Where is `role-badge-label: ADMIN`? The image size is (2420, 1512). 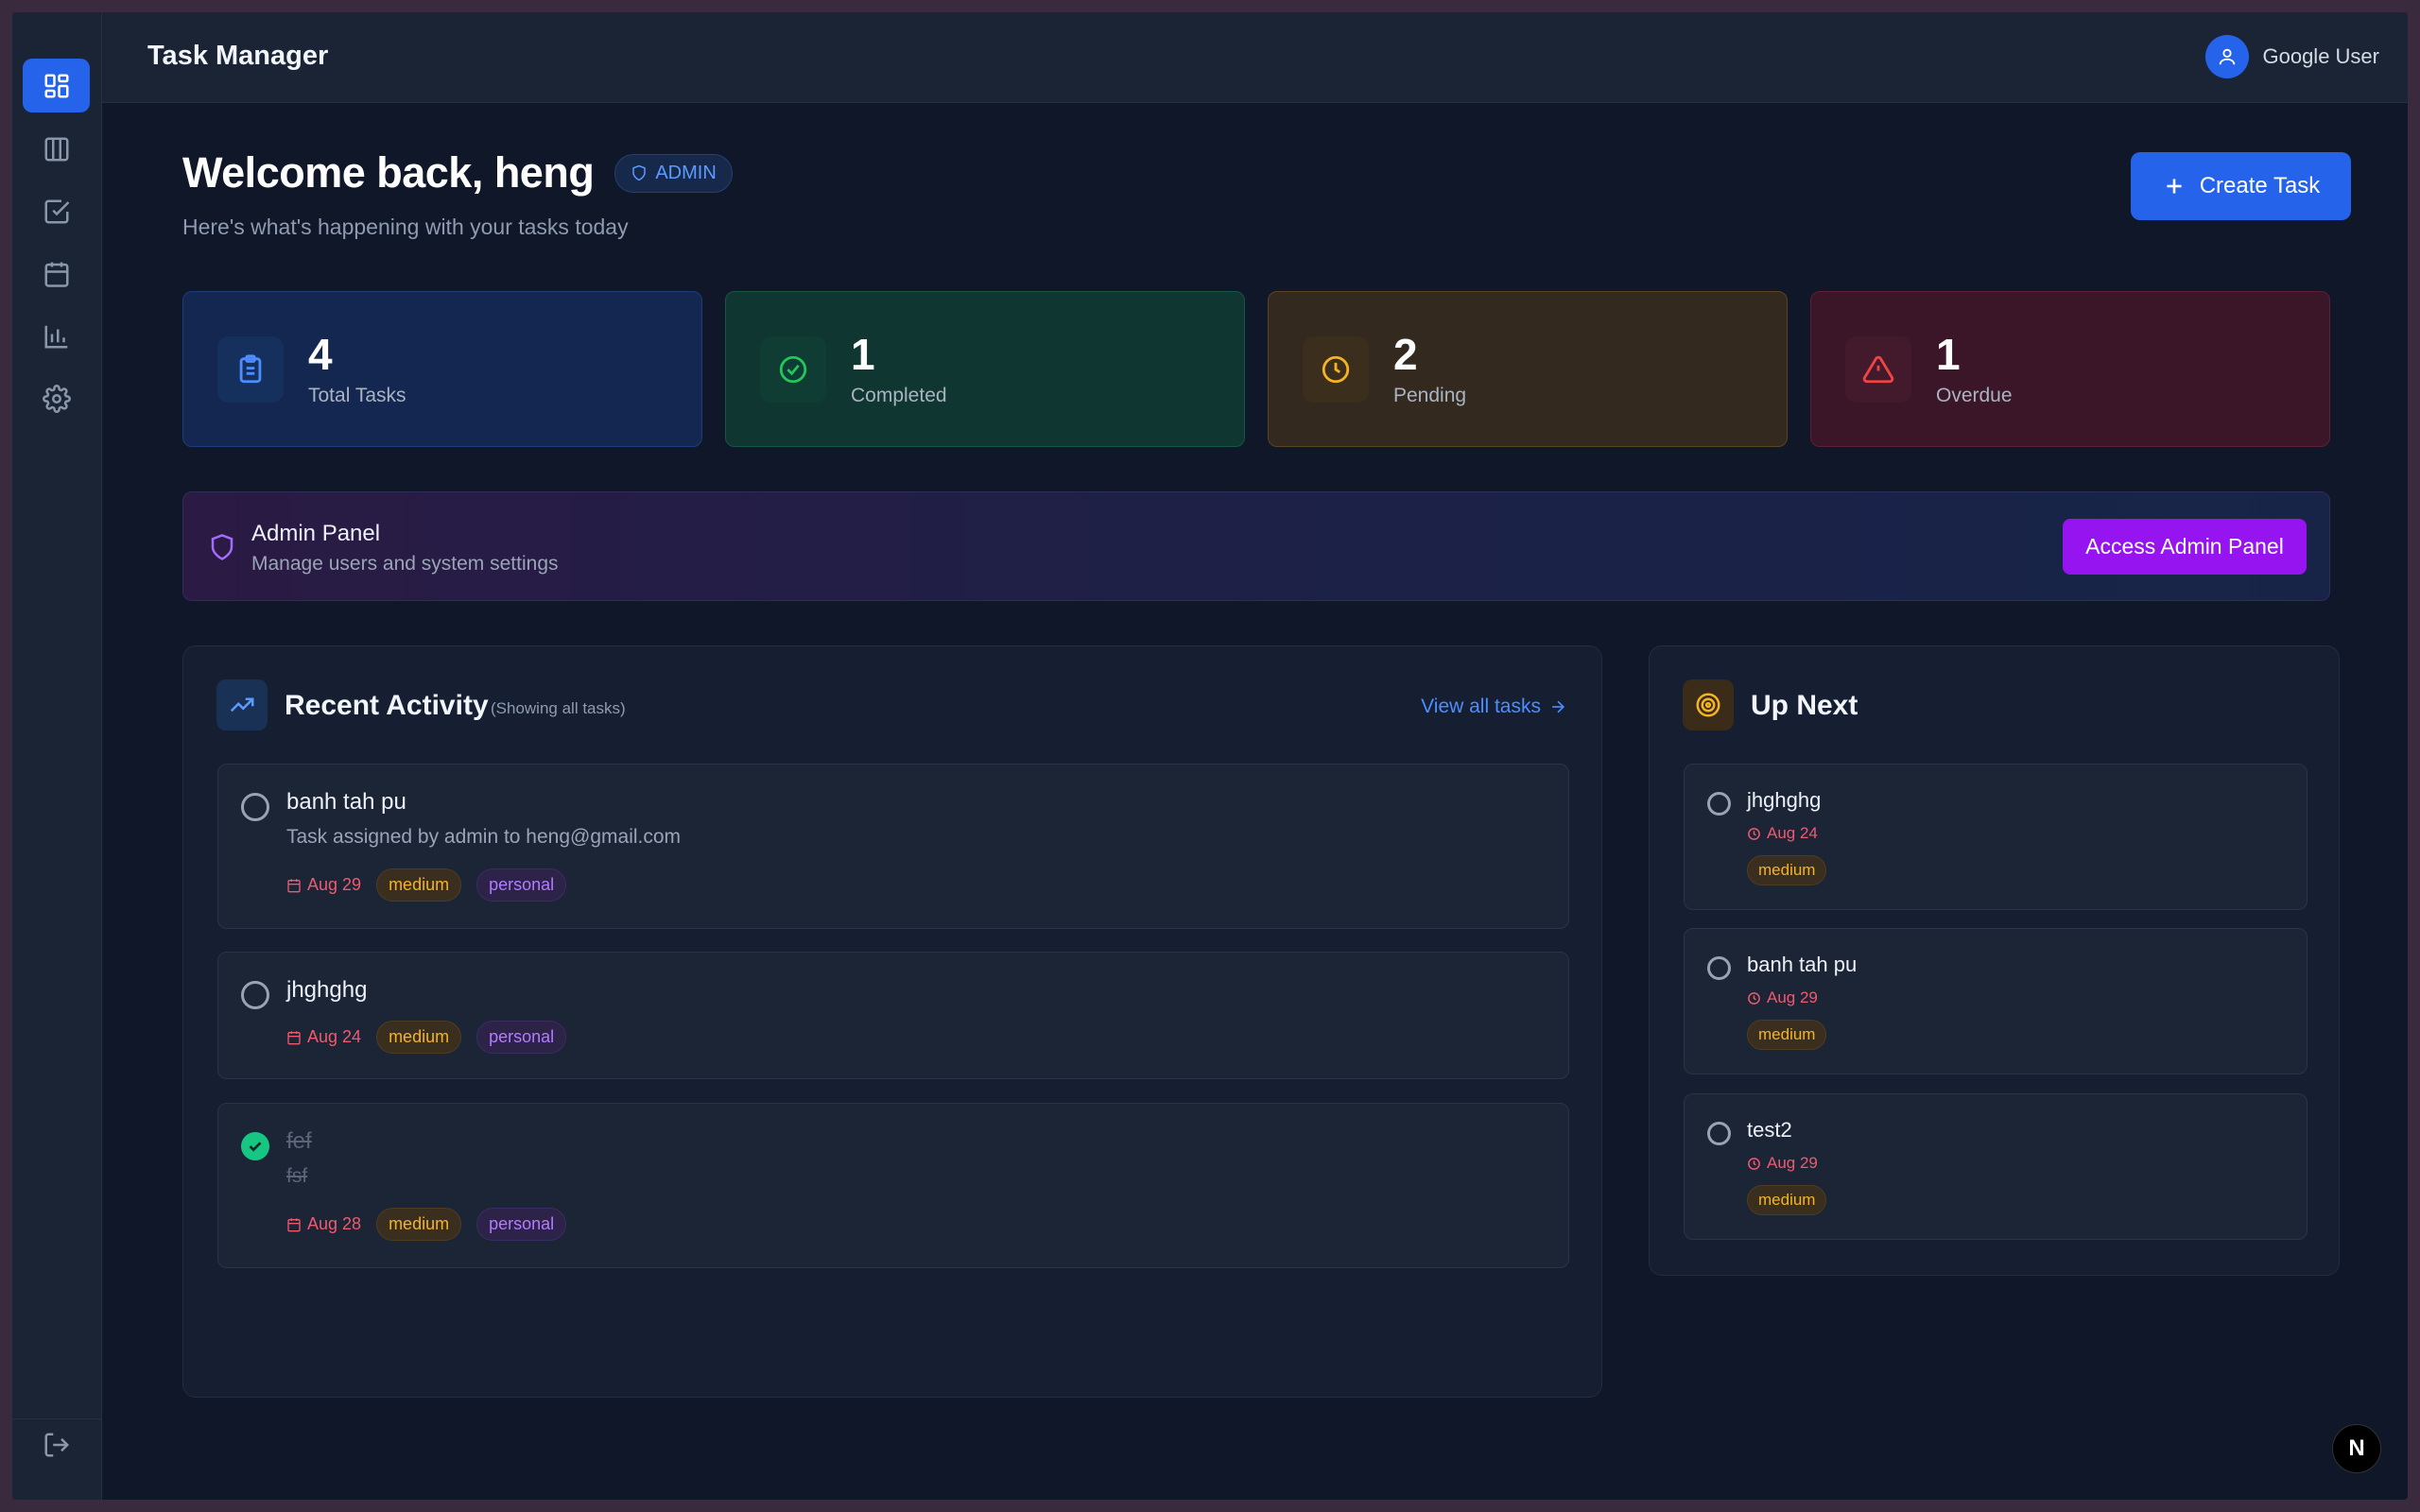 role-badge-label: ADMIN is located at coordinates (686, 172).